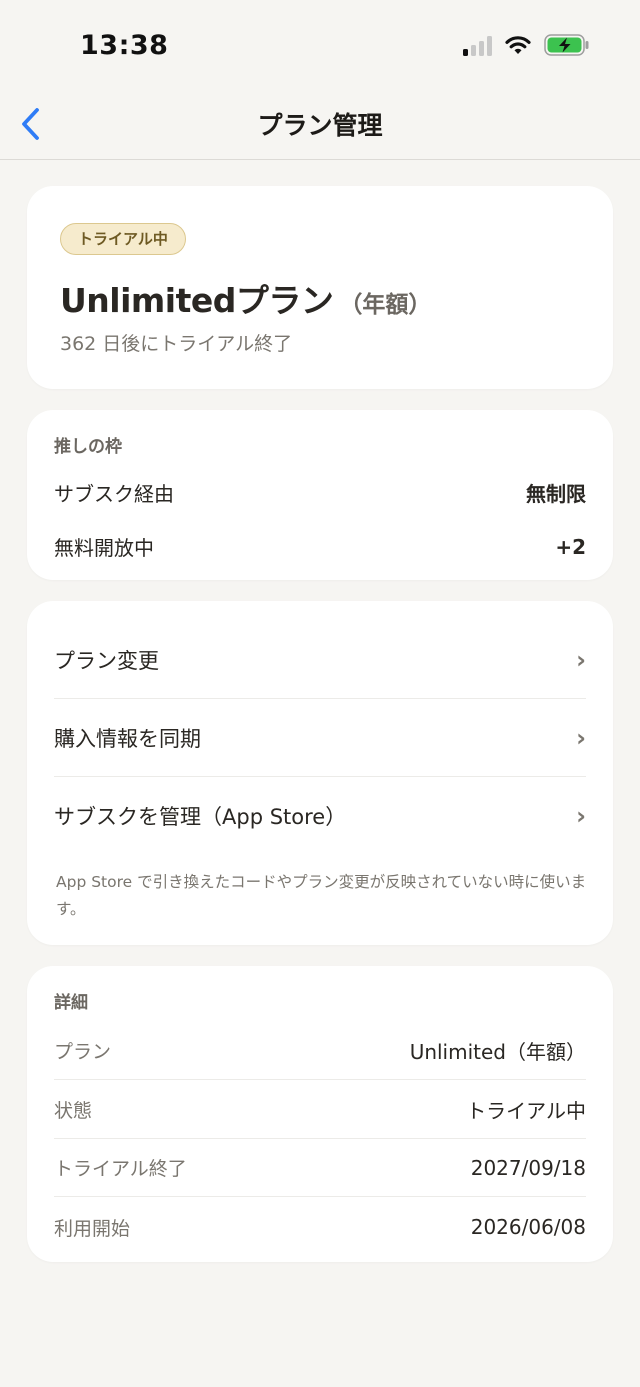 The width and height of the screenshot is (640, 1387). What do you see at coordinates (320, 738) in the screenshot?
I see `sync-purchases-button: 購入情報を同期 ›` at bounding box center [320, 738].